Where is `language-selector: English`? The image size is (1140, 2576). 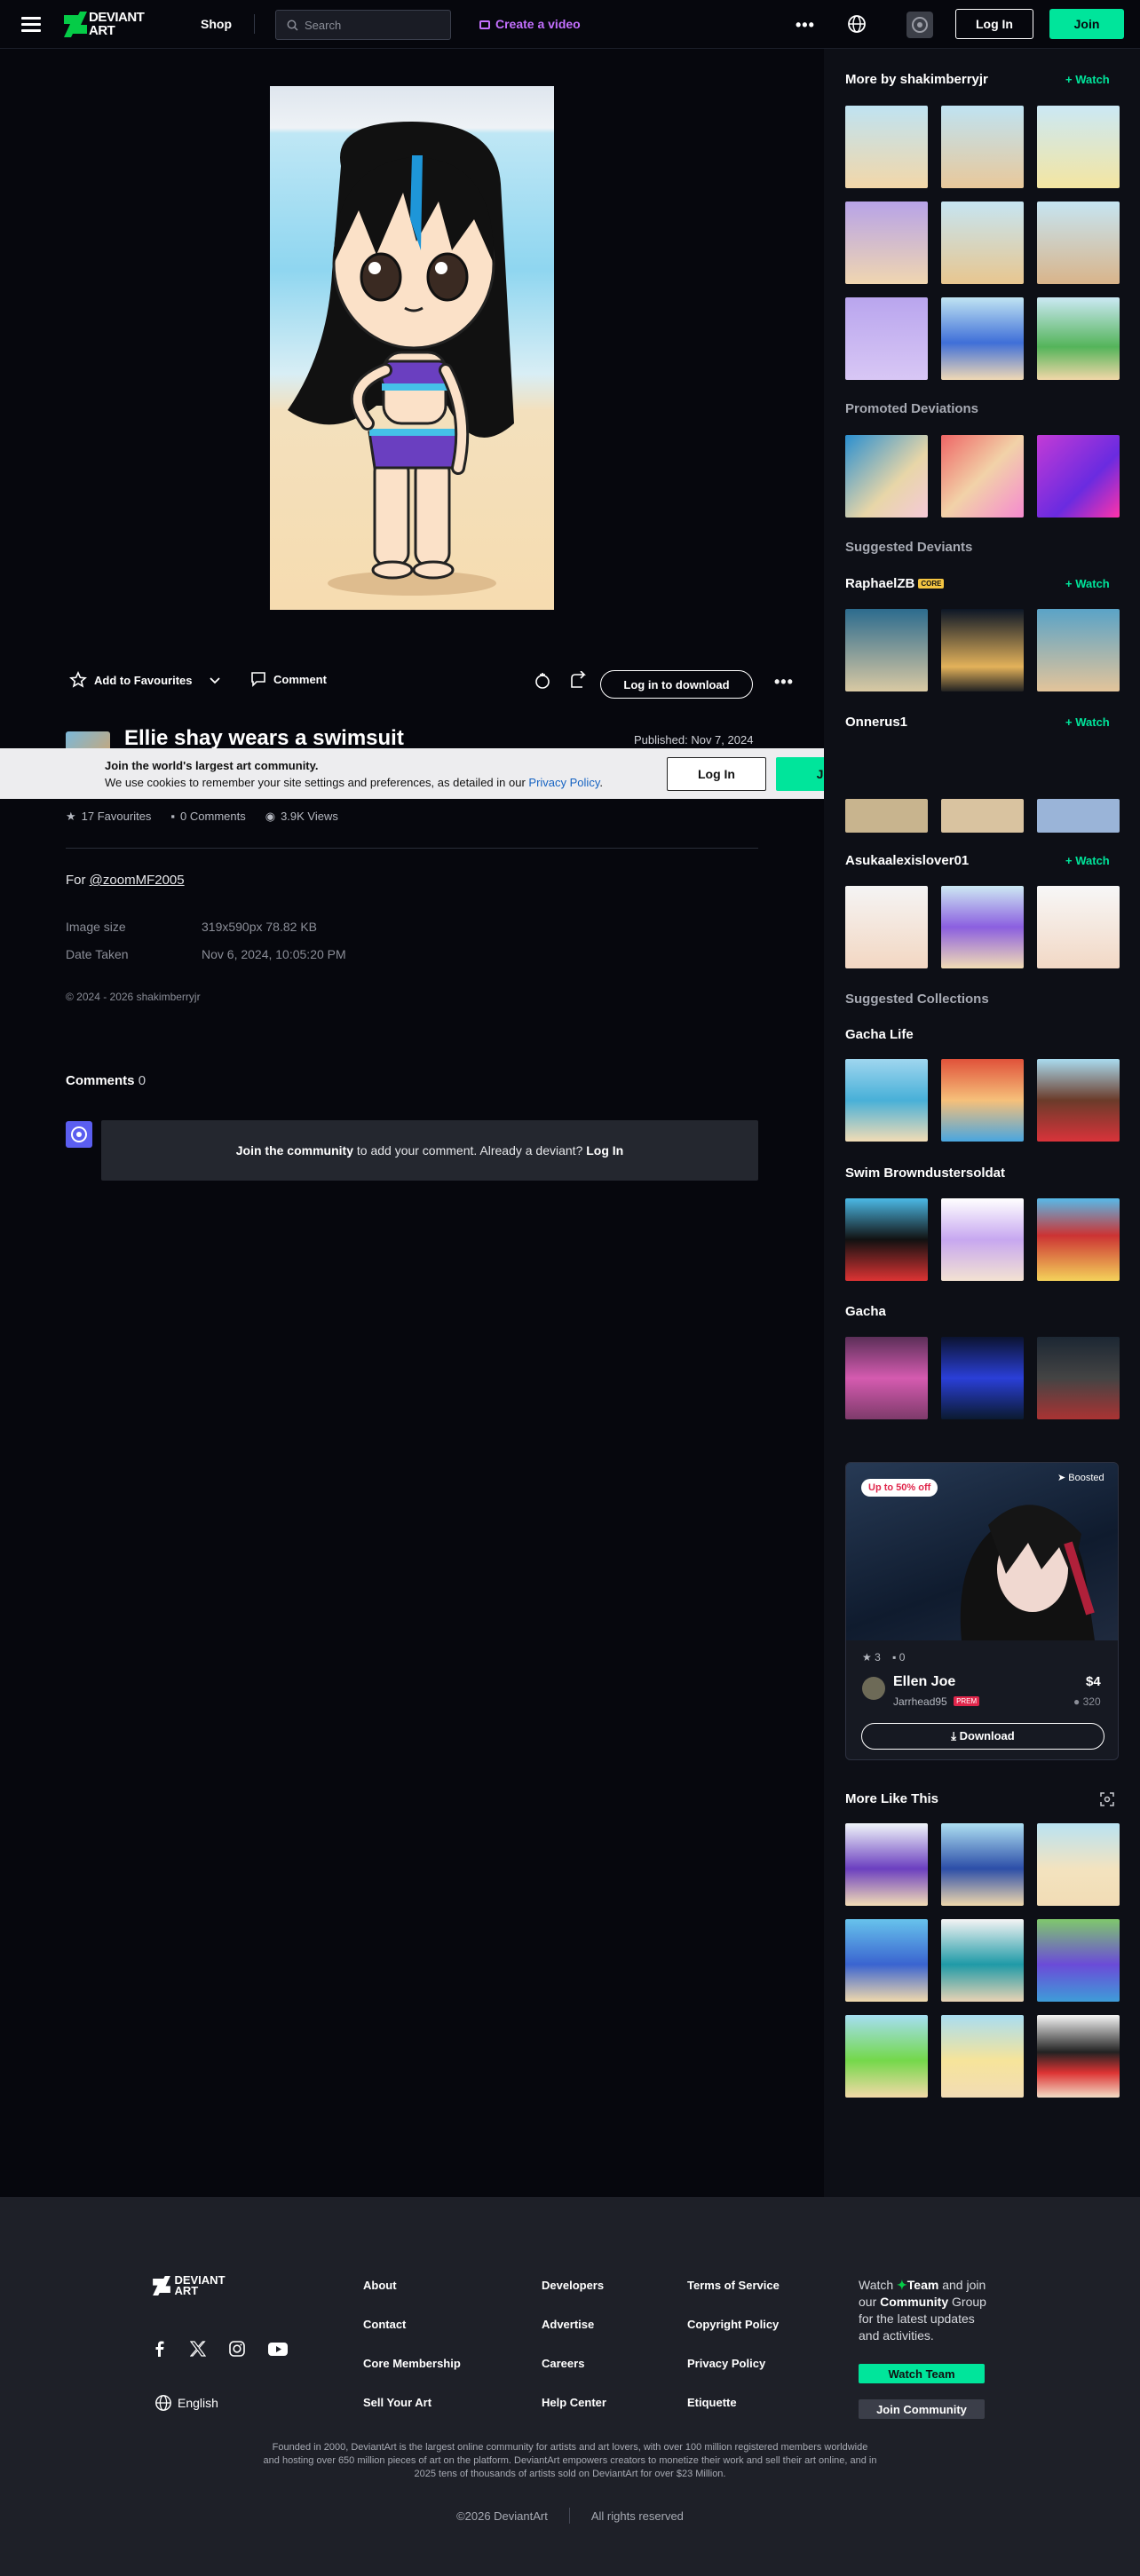
language-selector: English is located at coordinates (186, 2403).